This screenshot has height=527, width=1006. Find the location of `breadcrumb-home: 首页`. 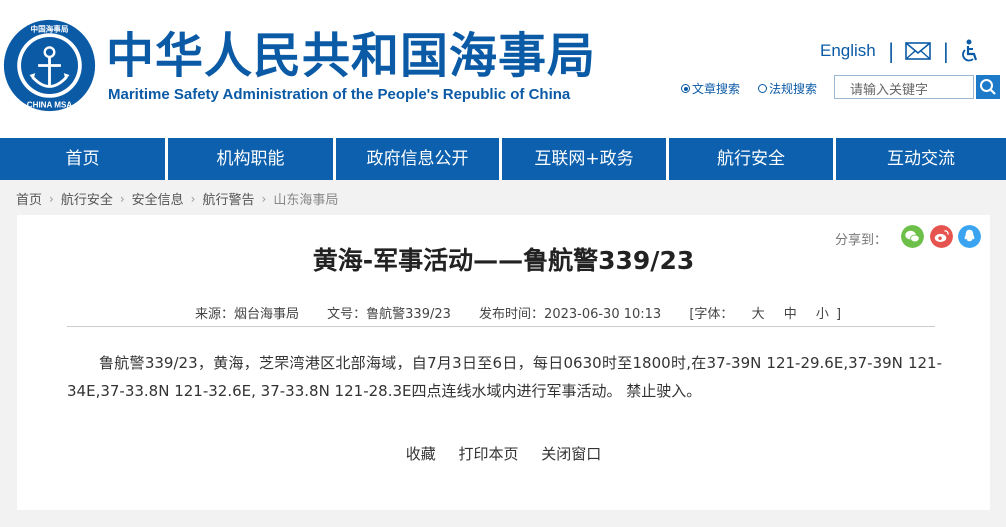

breadcrumb-home: 首页 is located at coordinates (29, 198).